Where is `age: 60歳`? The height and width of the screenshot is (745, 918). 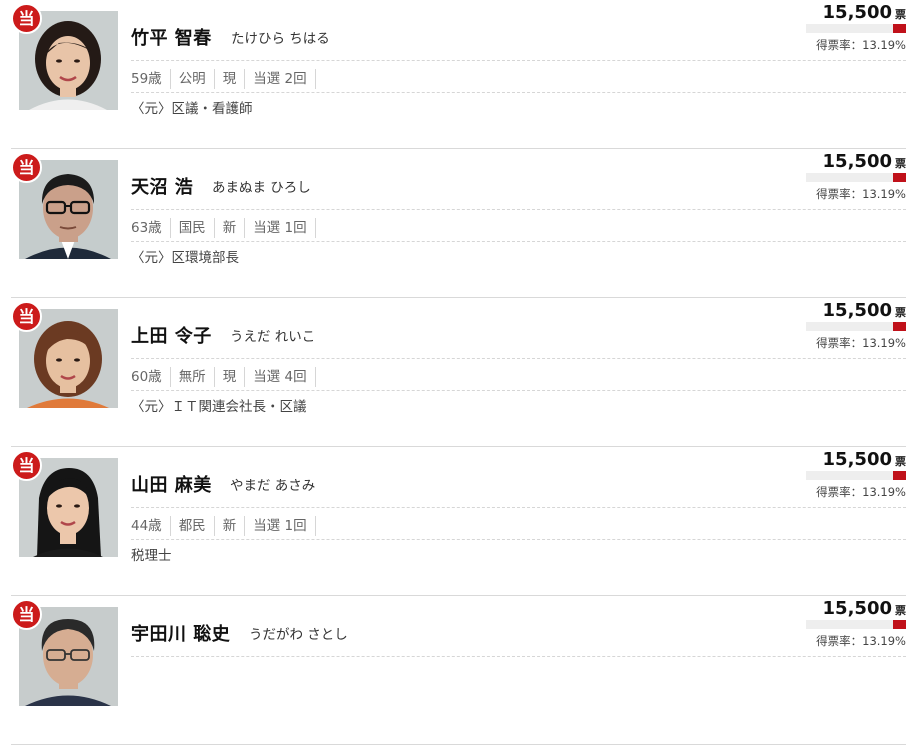
age: 60歳 is located at coordinates (151, 377).